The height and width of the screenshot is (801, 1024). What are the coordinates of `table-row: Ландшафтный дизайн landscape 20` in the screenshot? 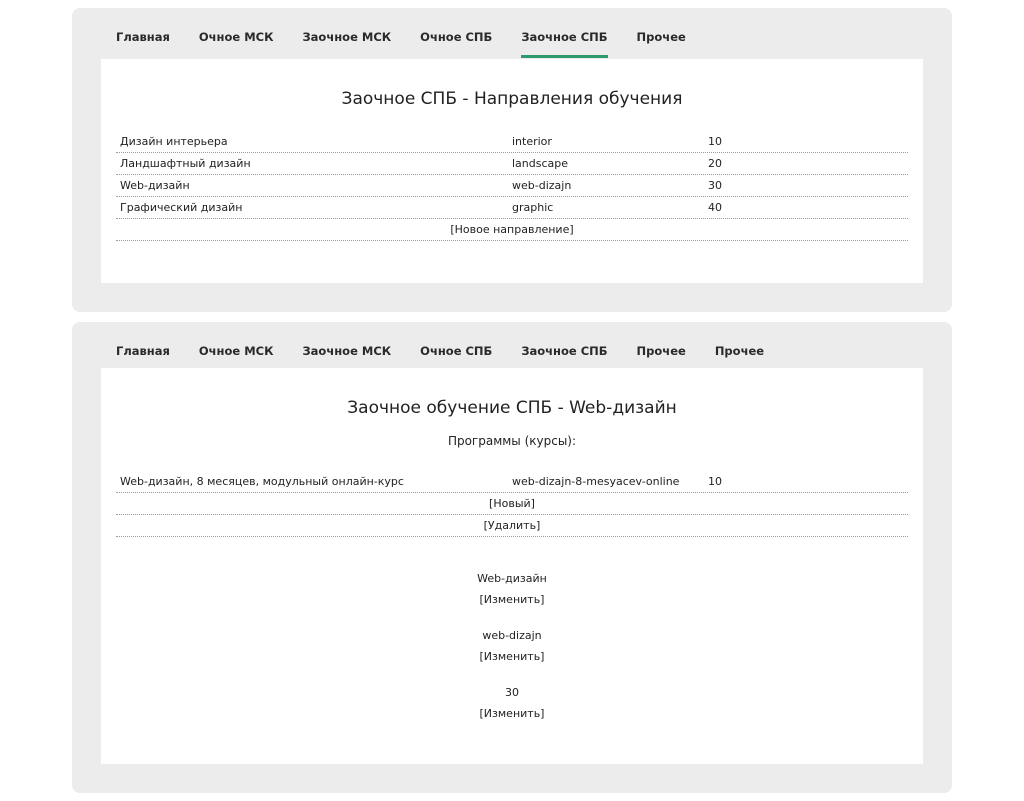 It's located at (512, 164).